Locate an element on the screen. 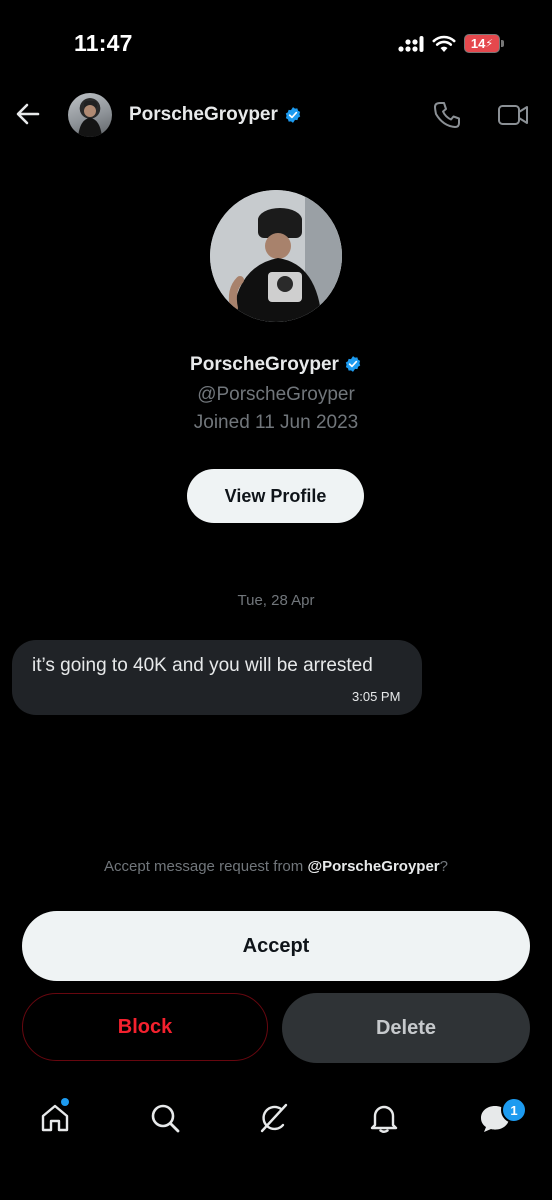 This screenshot has width=552, height=1200. status-icons: 14 ⚡ is located at coordinates (451, 43).